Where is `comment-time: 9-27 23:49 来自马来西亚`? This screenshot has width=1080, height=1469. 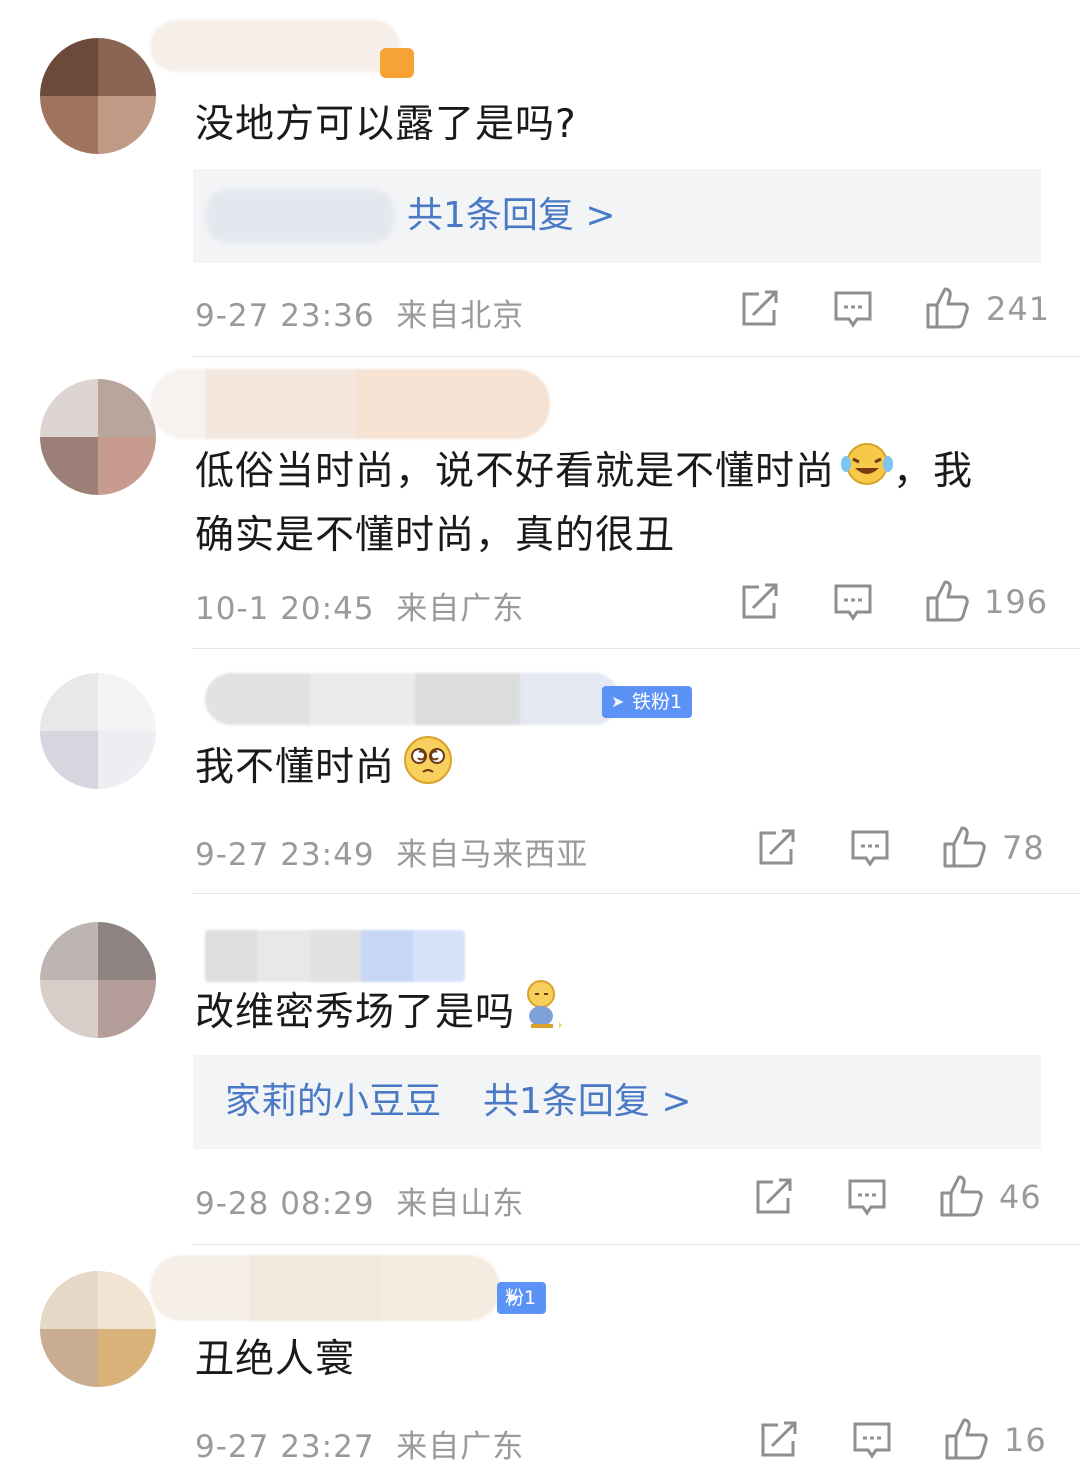
comment-time: 9-27 23:49 来自马来西亚 is located at coordinates (392, 855).